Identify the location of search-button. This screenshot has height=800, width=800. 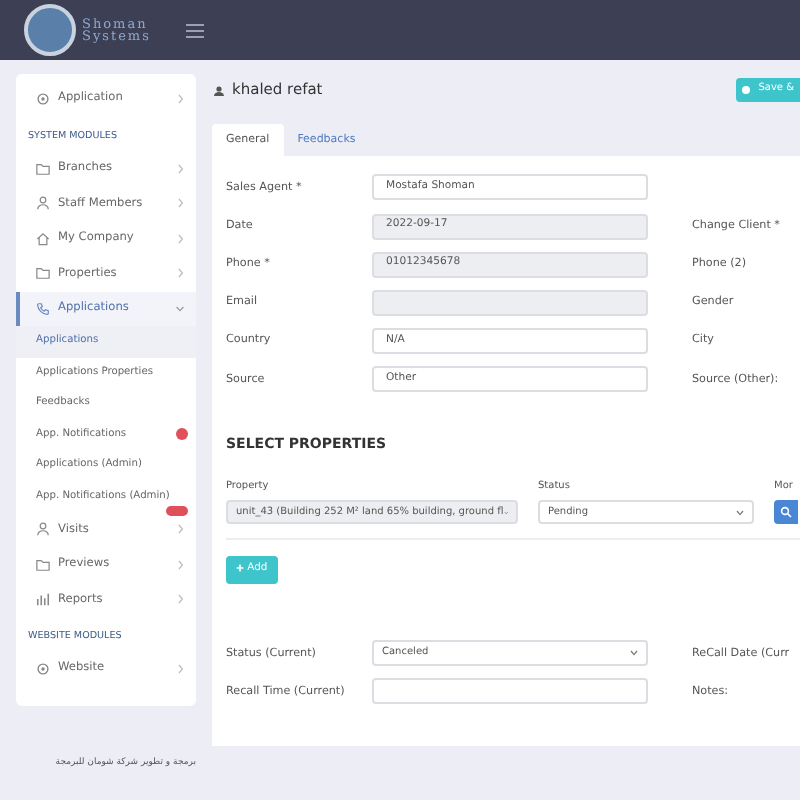
(786, 512).